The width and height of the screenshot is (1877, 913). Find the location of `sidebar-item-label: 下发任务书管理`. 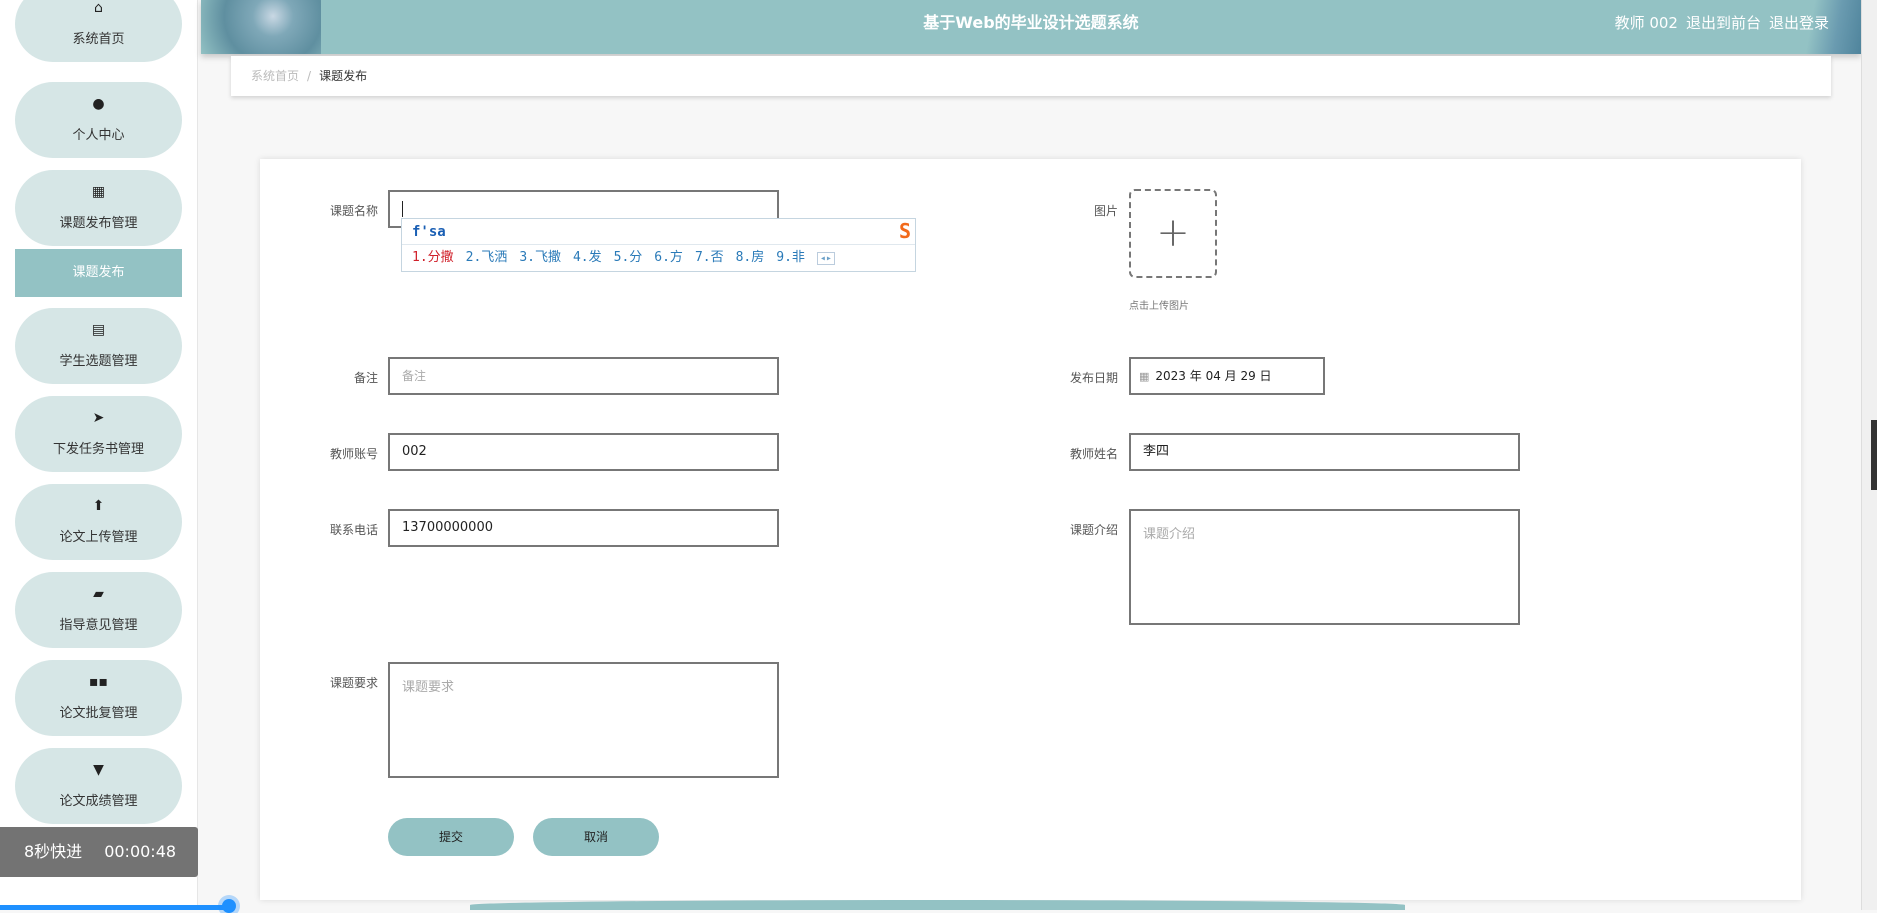

sidebar-item-label: 下发任务书管理 is located at coordinates (98, 449).